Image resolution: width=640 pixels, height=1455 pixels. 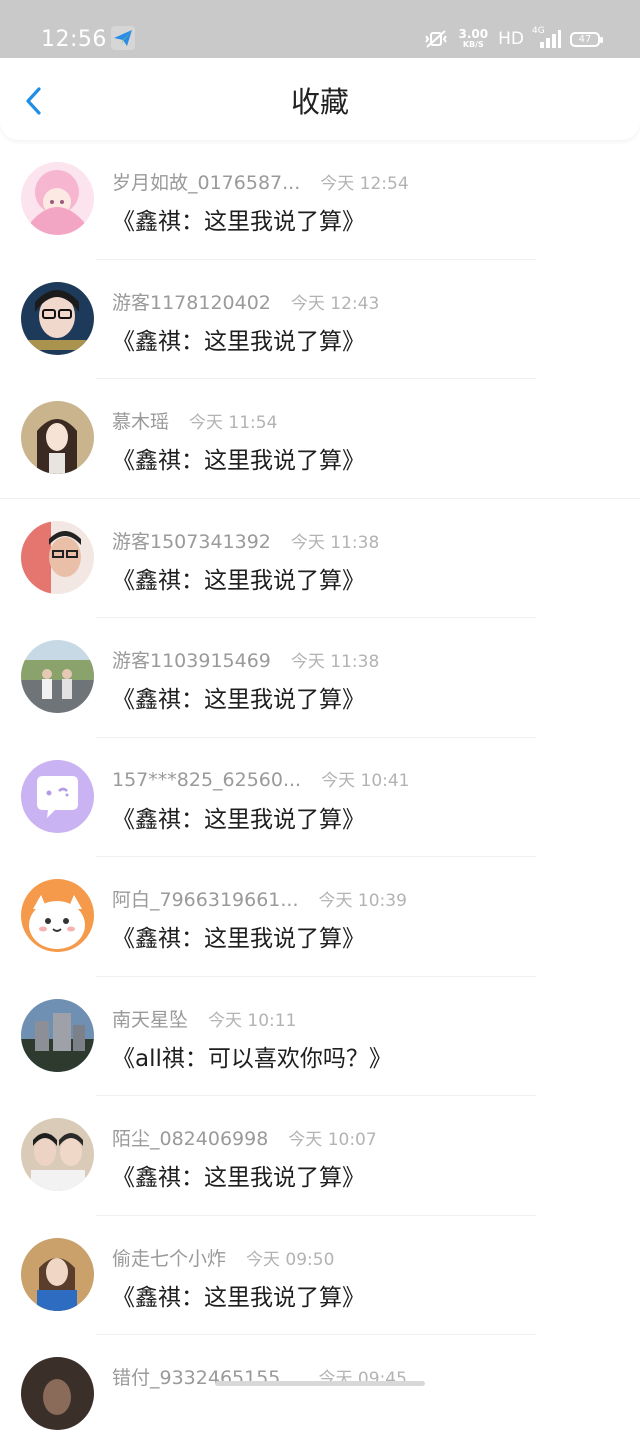 I want to click on list-item: 慕木瑶 今天 11:54 《鑫祺：这里我说了算》, so click(x=320, y=439).